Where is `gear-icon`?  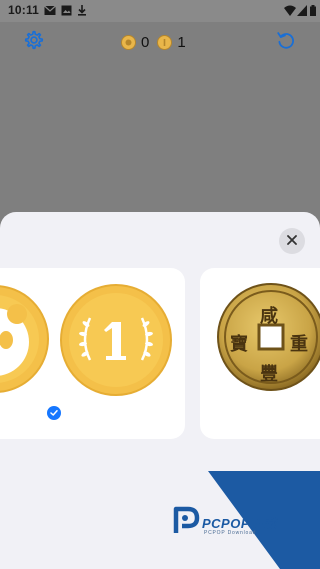
gear-icon is located at coordinates (34, 42).